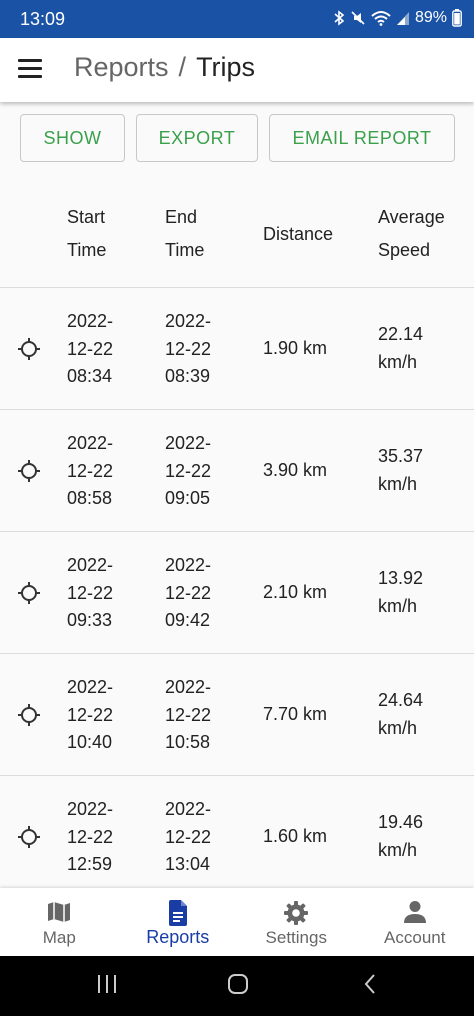  Describe the element at coordinates (188, 714) in the screenshot. I see `end-time-cell: 2022- 12-22 10:58` at that location.